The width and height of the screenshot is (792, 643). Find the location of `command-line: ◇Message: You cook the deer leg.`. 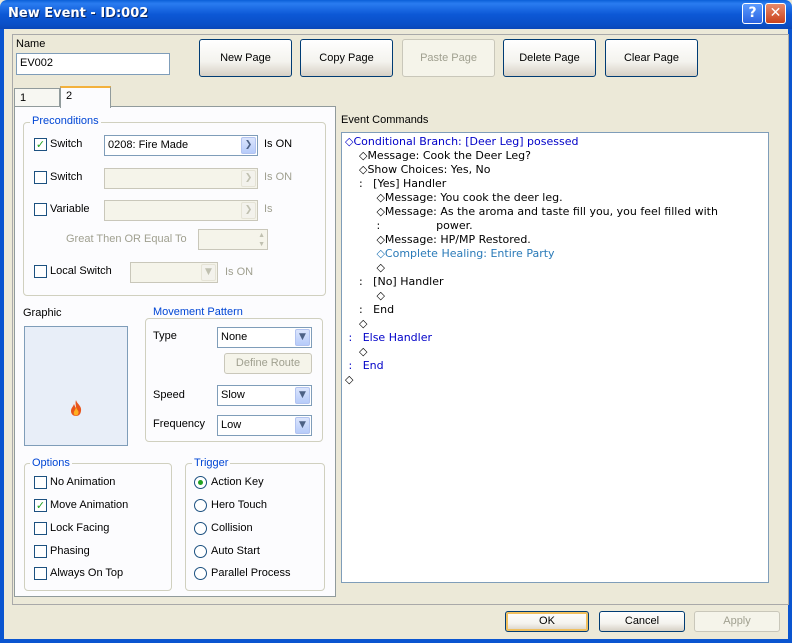

command-line: ◇Message: You cook the deer leg. is located at coordinates (453, 197).